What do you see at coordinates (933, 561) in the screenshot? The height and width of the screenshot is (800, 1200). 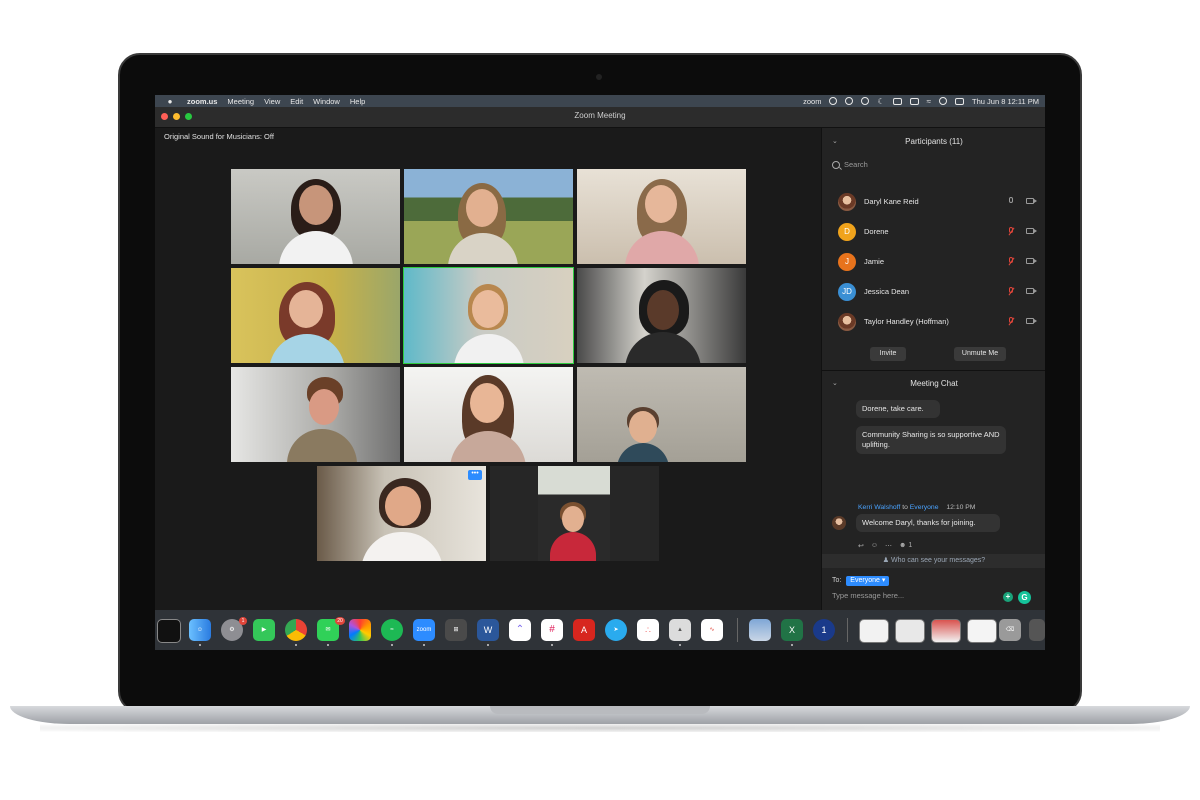 I see `who-can-see-messages-link: ♟ Who can see your messages?` at bounding box center [933, 561].